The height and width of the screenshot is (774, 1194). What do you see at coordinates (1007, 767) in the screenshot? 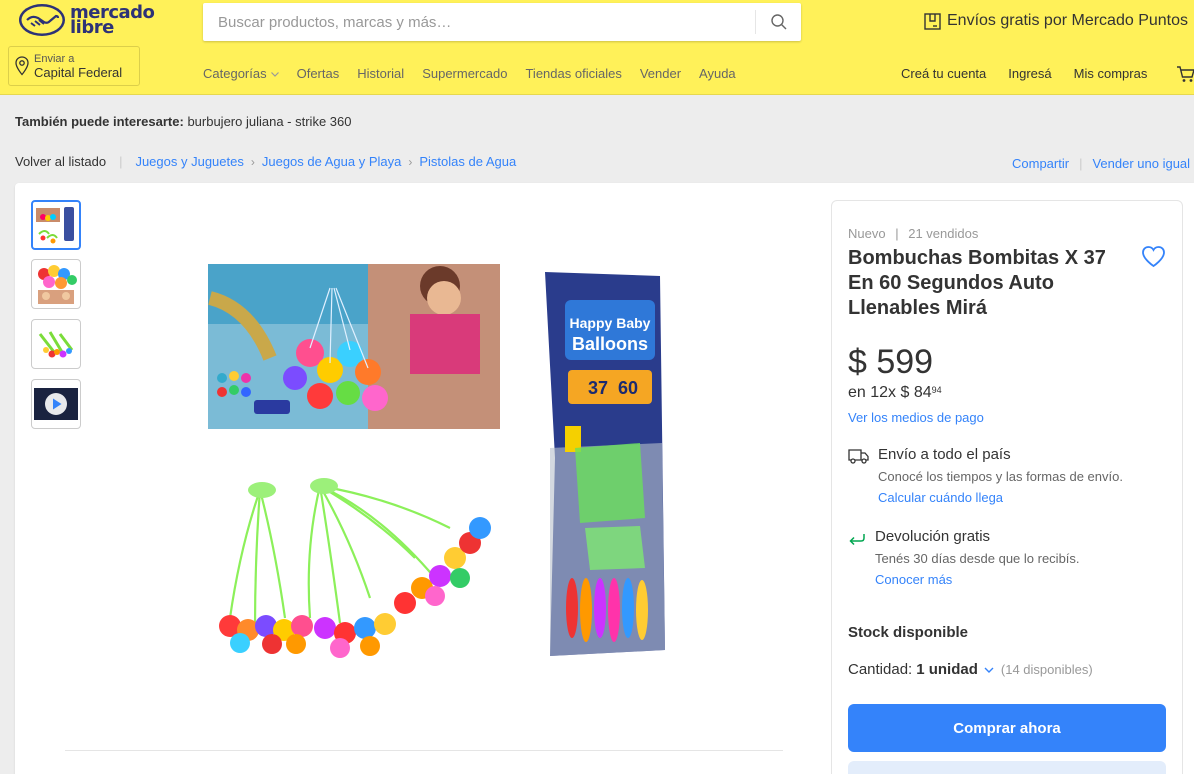
I see `add-to-cart-button` at bounding box center [1007, 767].